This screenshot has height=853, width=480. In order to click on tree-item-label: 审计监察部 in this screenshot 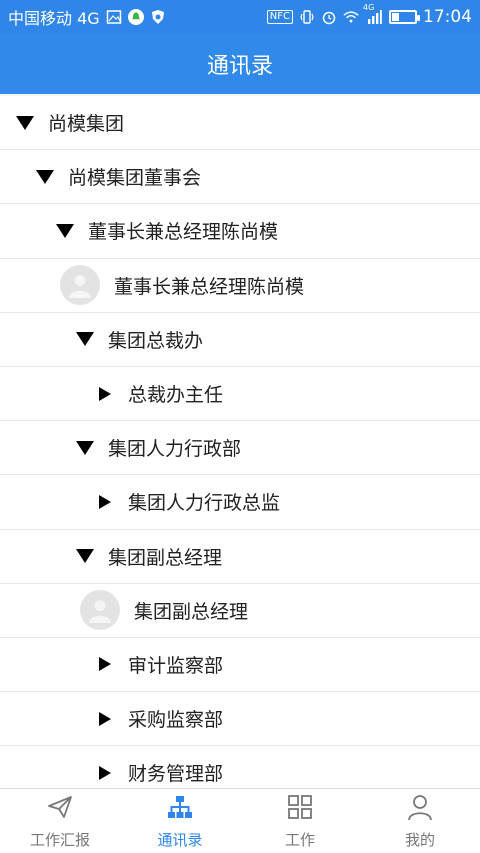, I will do `click(176, 665)`.